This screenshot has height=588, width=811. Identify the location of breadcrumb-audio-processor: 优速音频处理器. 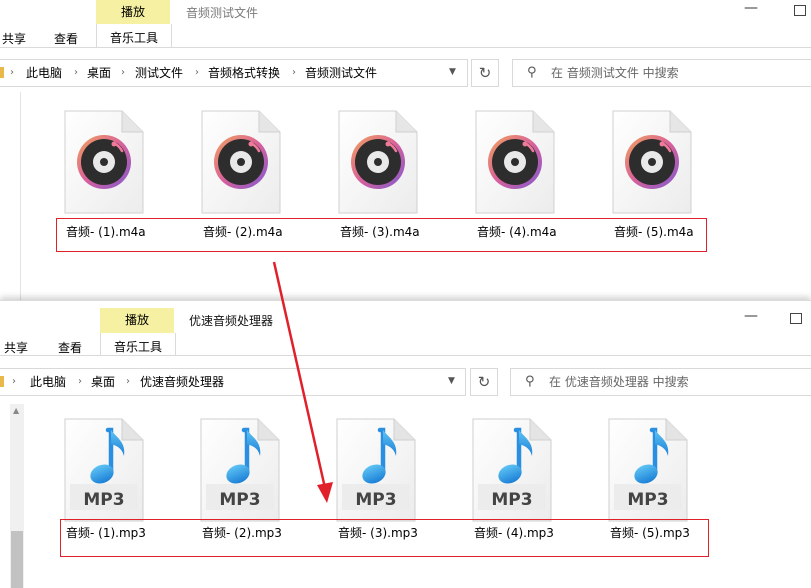
(182, 382).